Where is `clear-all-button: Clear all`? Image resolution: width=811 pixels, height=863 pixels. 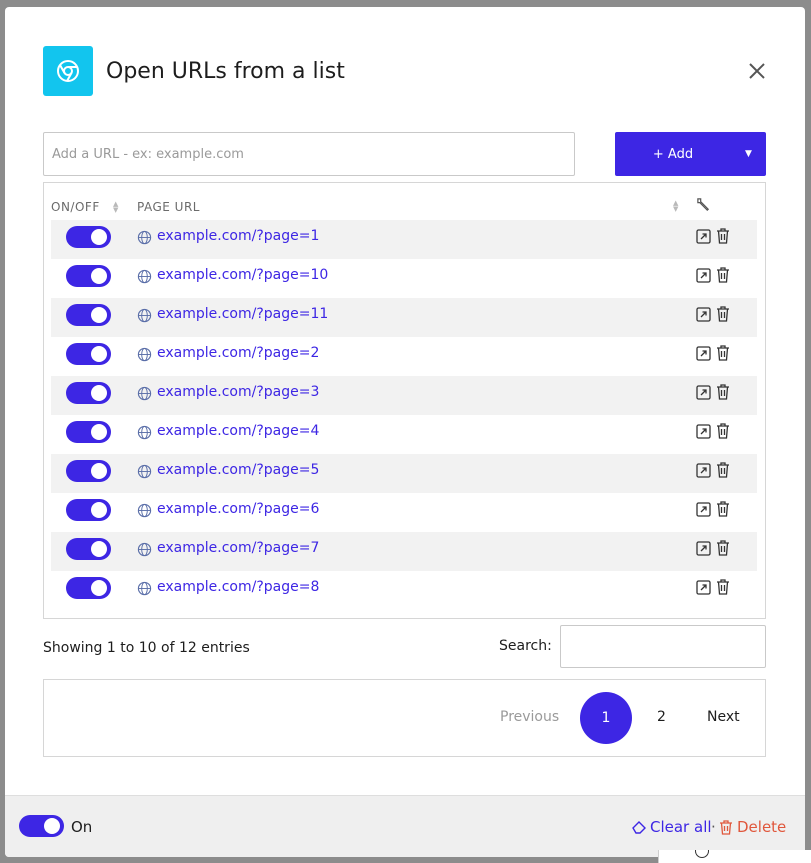
clear-all-button: Clear all is located at coordinates (671, 827).